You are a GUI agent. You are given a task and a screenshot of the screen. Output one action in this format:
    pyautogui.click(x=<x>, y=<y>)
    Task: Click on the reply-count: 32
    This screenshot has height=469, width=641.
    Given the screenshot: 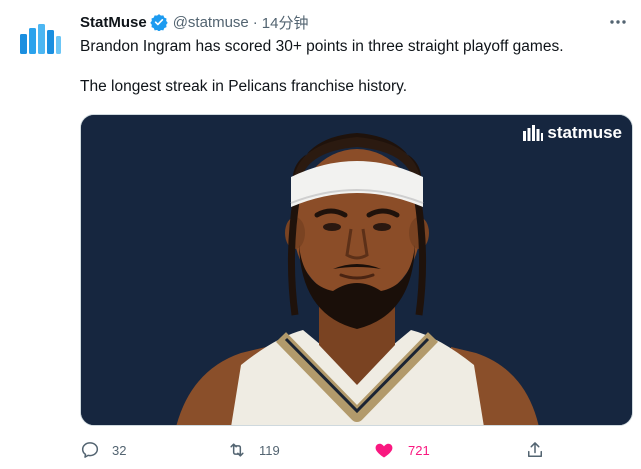 What is the action you would take?
    pyautogui.click(x=119, y=450)
    